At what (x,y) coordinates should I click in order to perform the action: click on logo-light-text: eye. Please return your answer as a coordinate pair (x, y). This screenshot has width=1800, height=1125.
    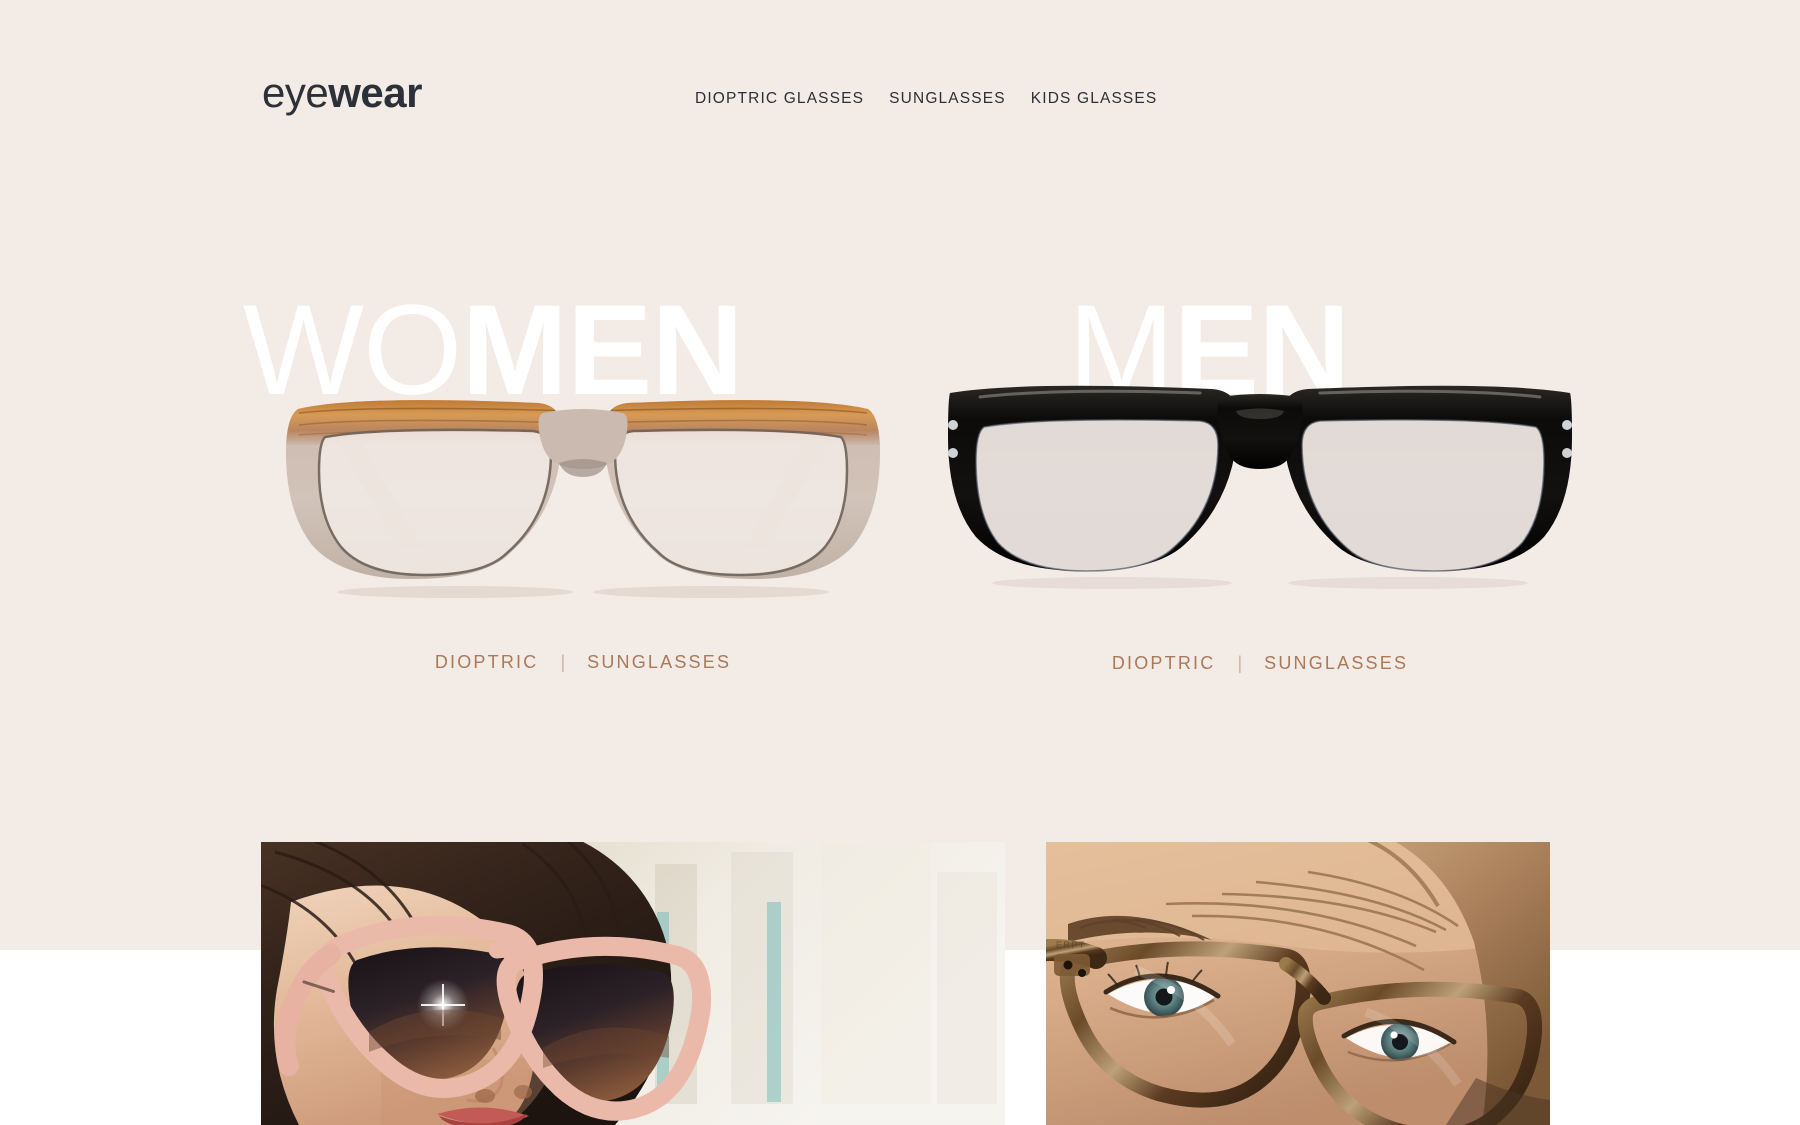
    Looking at the image, I should click on (295, 92).